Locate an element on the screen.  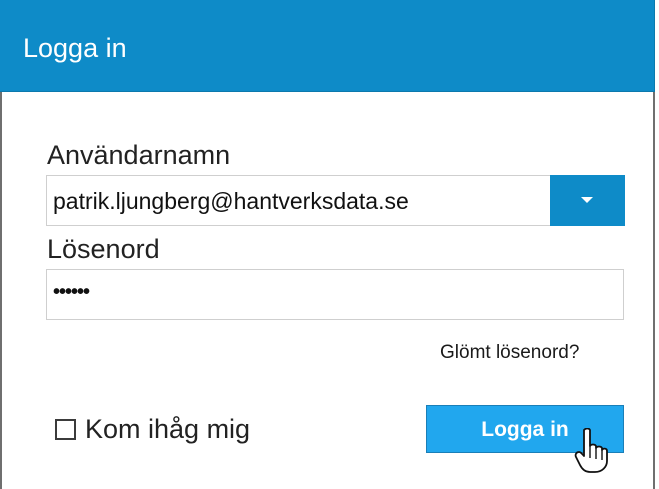
chevron-down-icon is located at coordinates (587, 200).